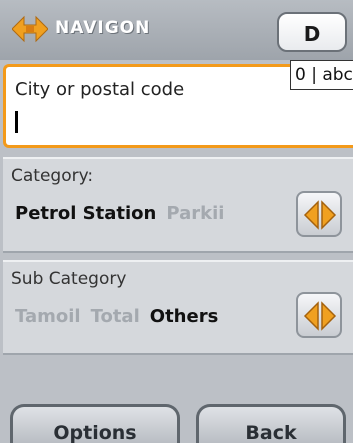  I want to click on brand-name: NAVIGON, so click(103, 28).